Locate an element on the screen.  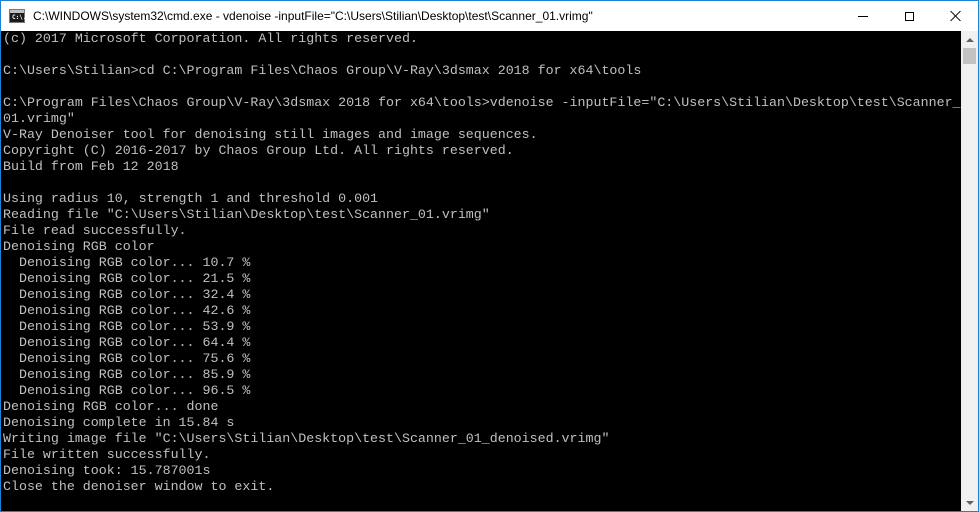
console-line: Denoising RGB color... 96.5 % is located at coordinates (127, 390).